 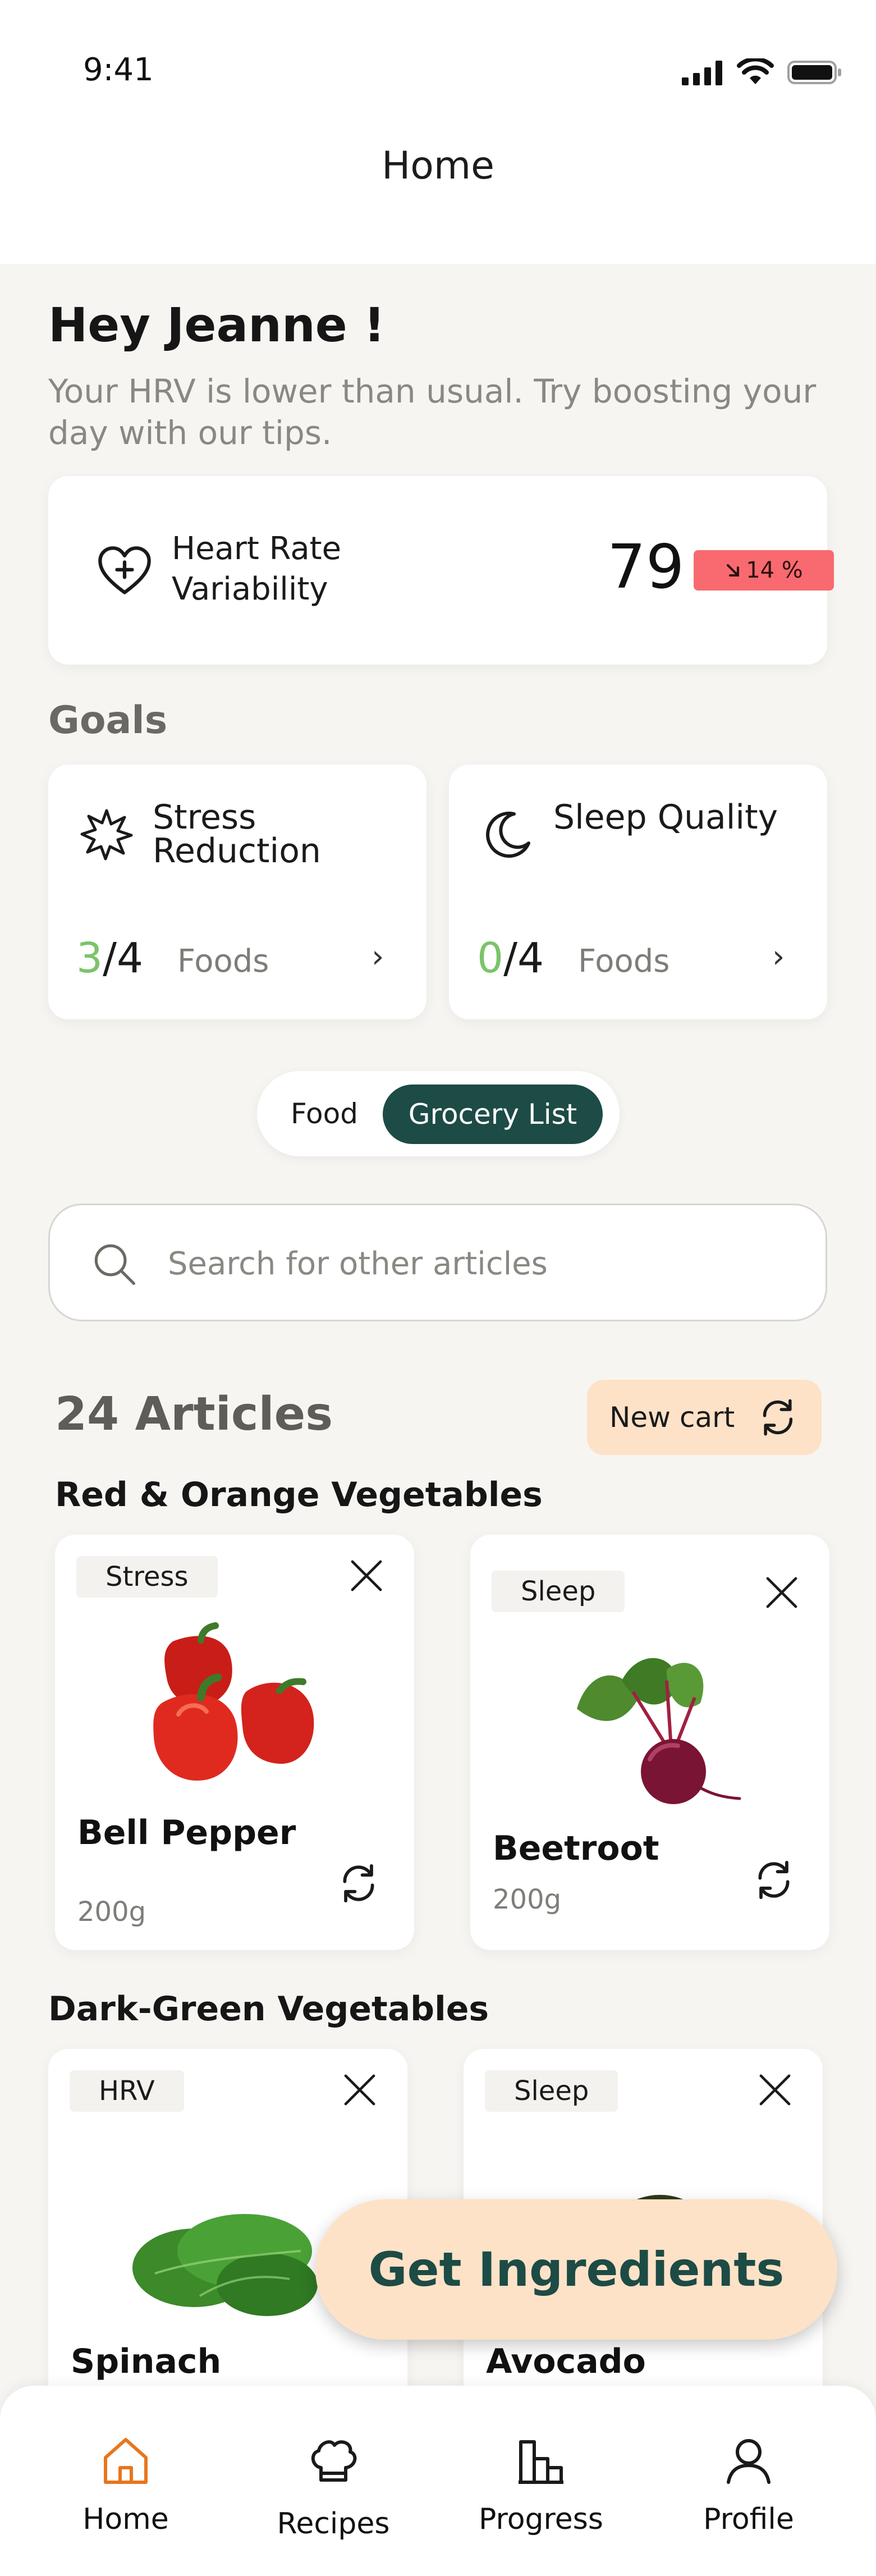 What do you see at coordinates (233, 1701) in the screenshot?
I see `bell-pepper-image` at bounding box center [233, 1701].